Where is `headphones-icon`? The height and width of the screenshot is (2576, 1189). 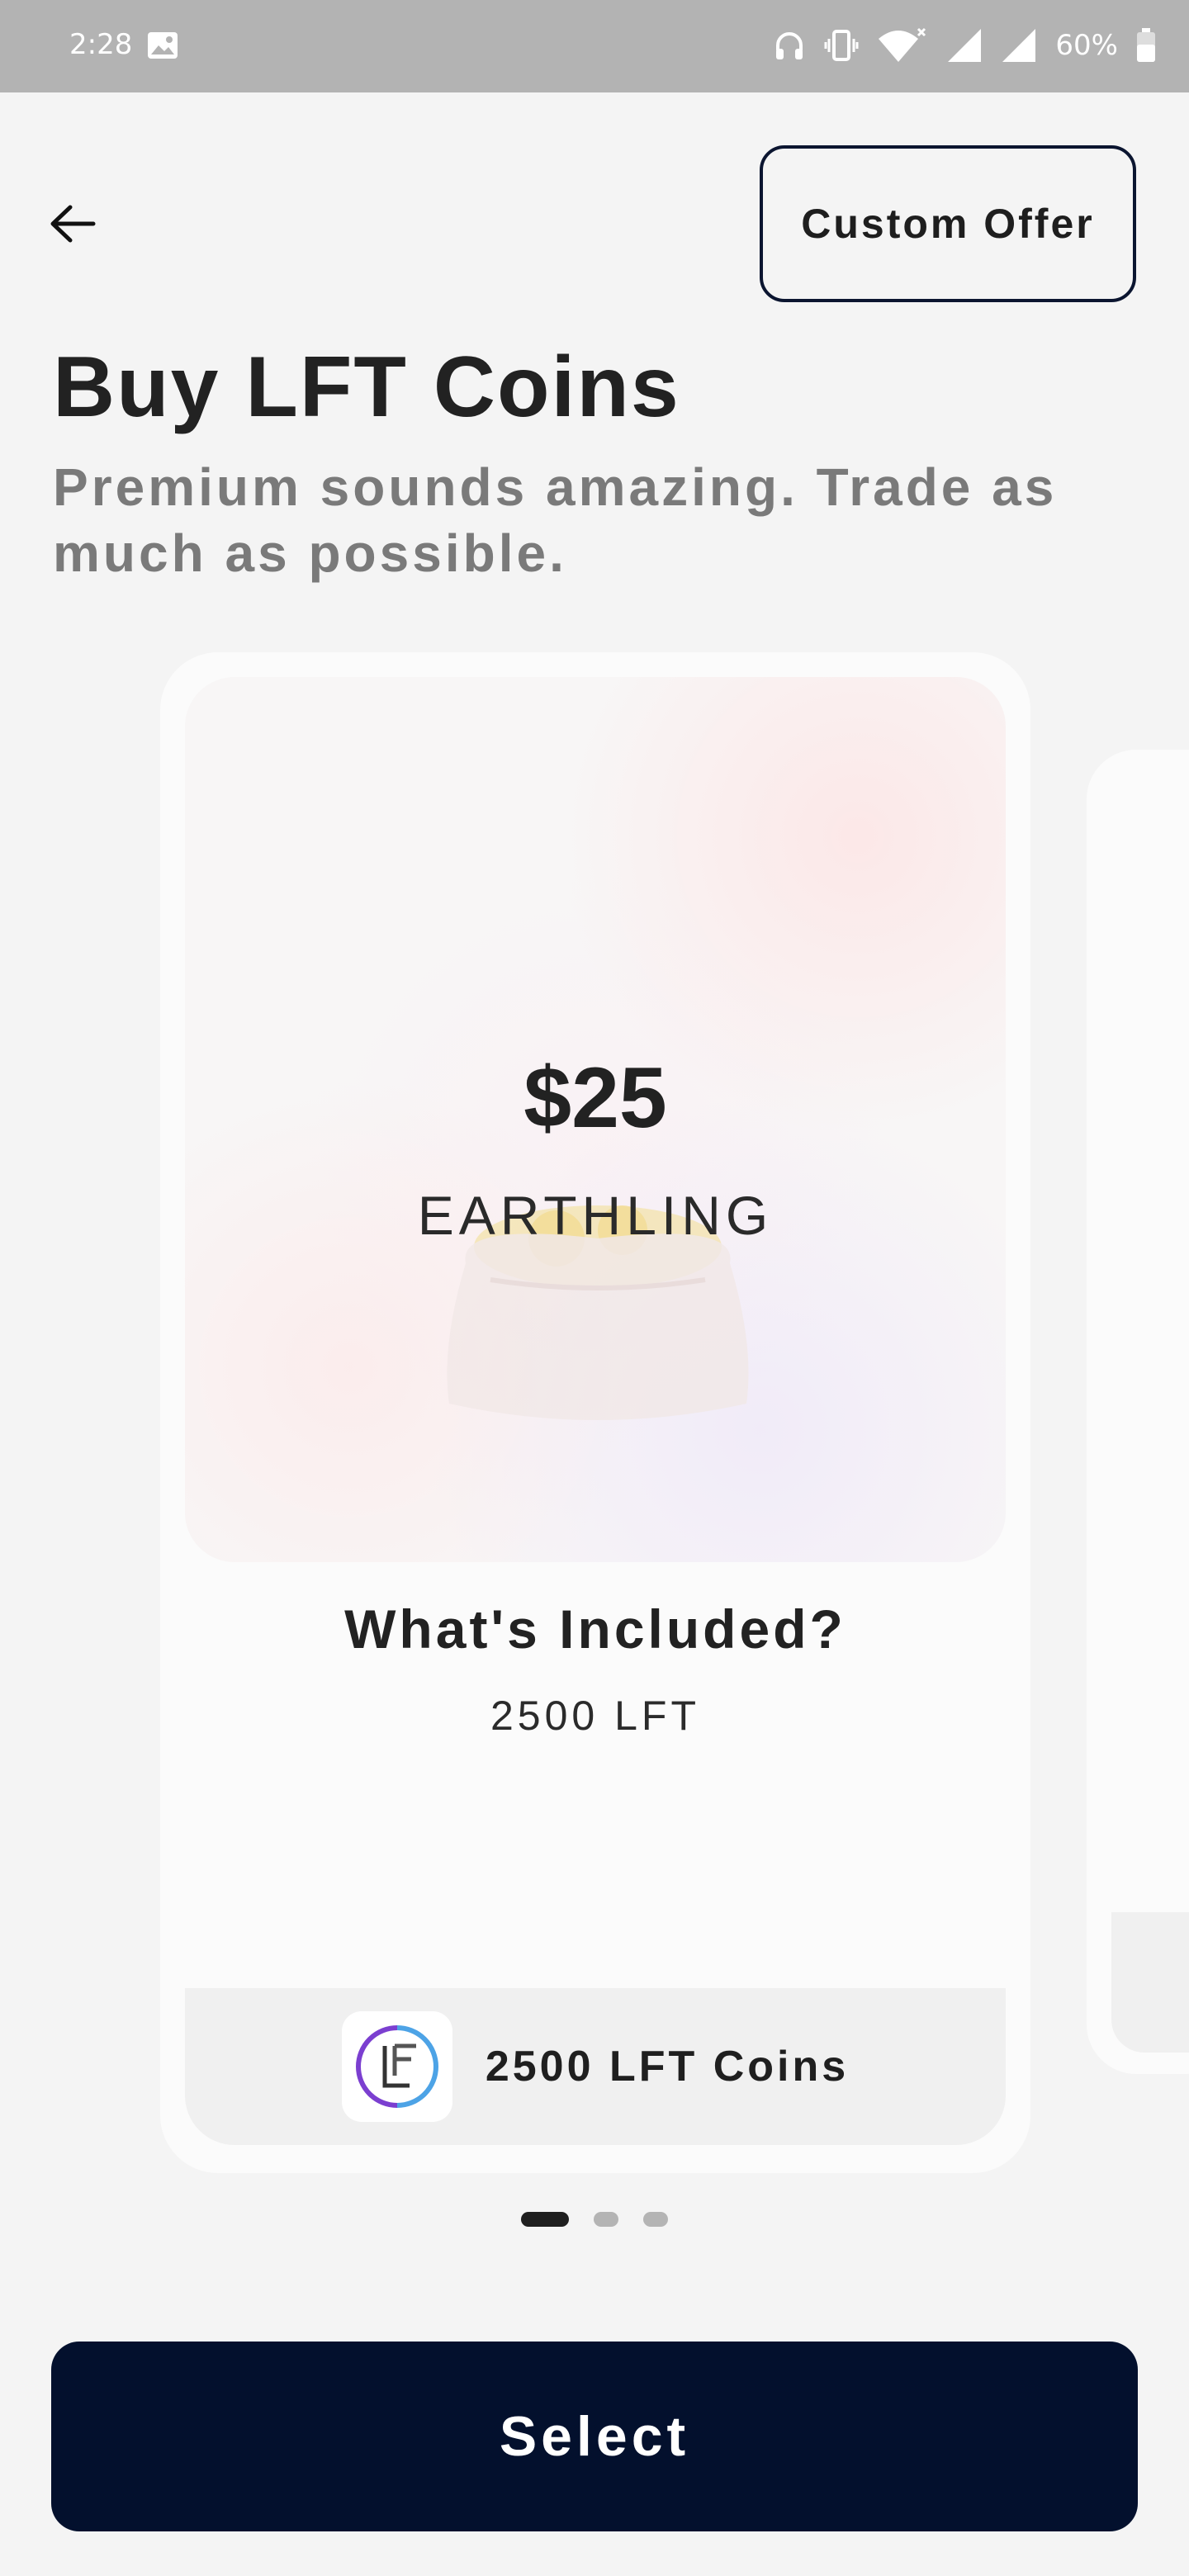 headphones-icon is located at coordinates (789, 45).